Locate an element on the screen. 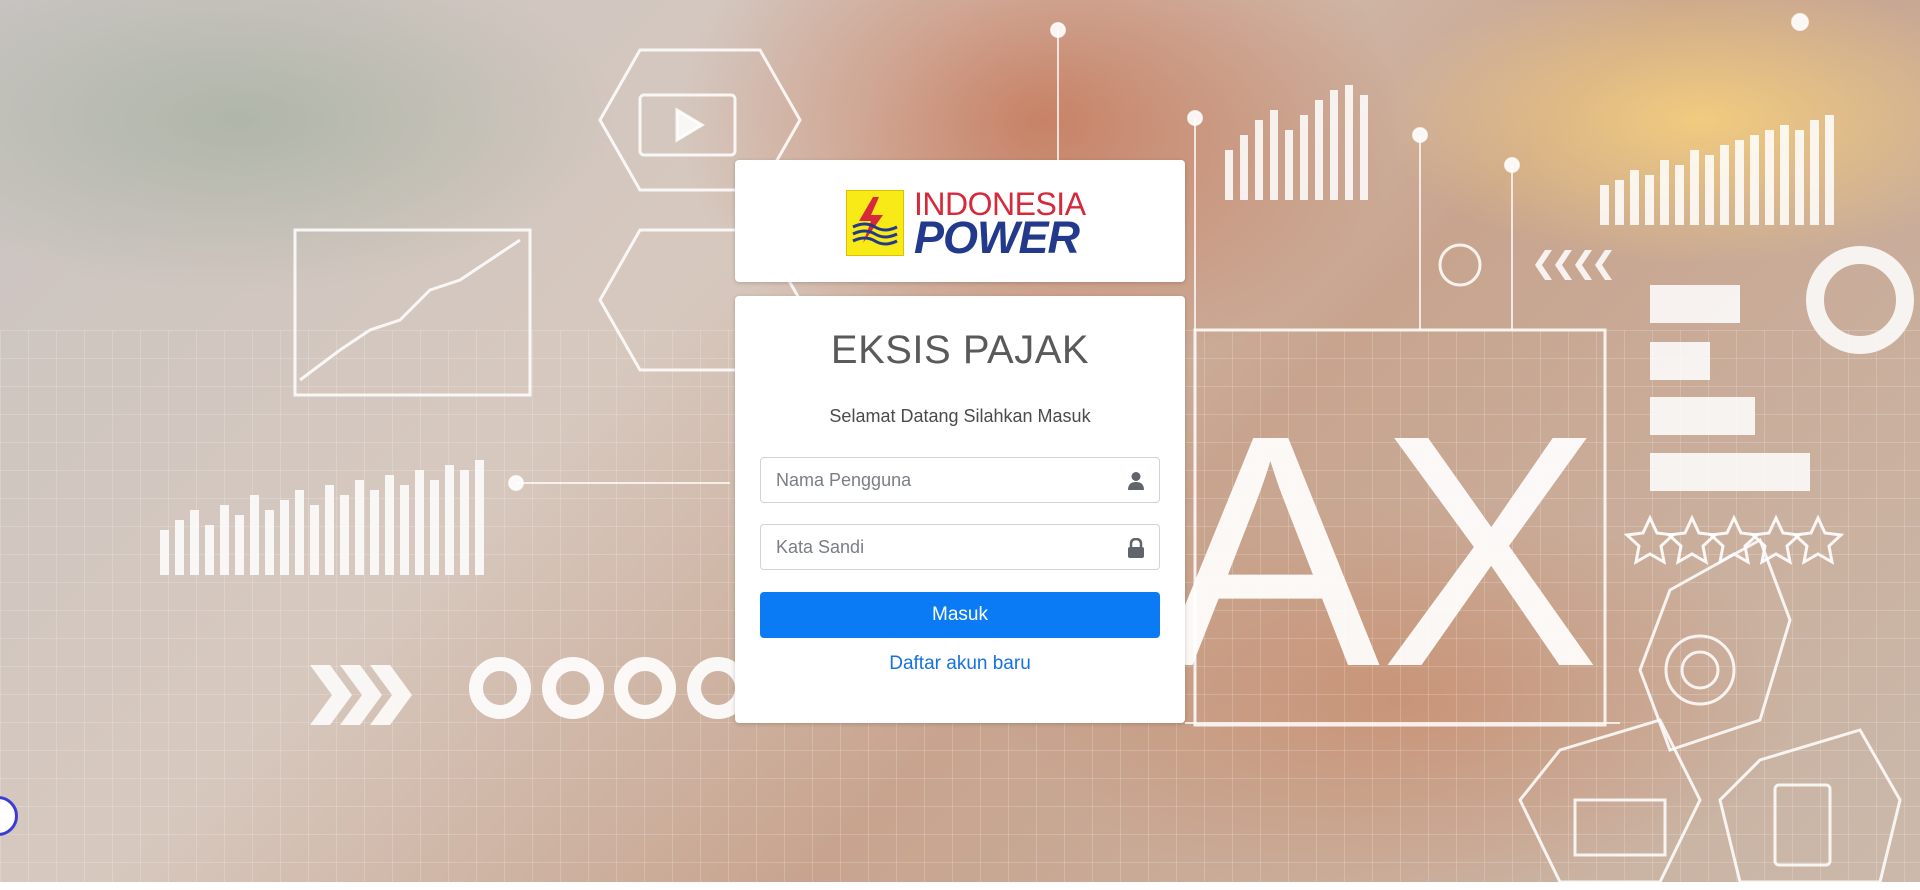  password-field is located at coordinates (960, 547).